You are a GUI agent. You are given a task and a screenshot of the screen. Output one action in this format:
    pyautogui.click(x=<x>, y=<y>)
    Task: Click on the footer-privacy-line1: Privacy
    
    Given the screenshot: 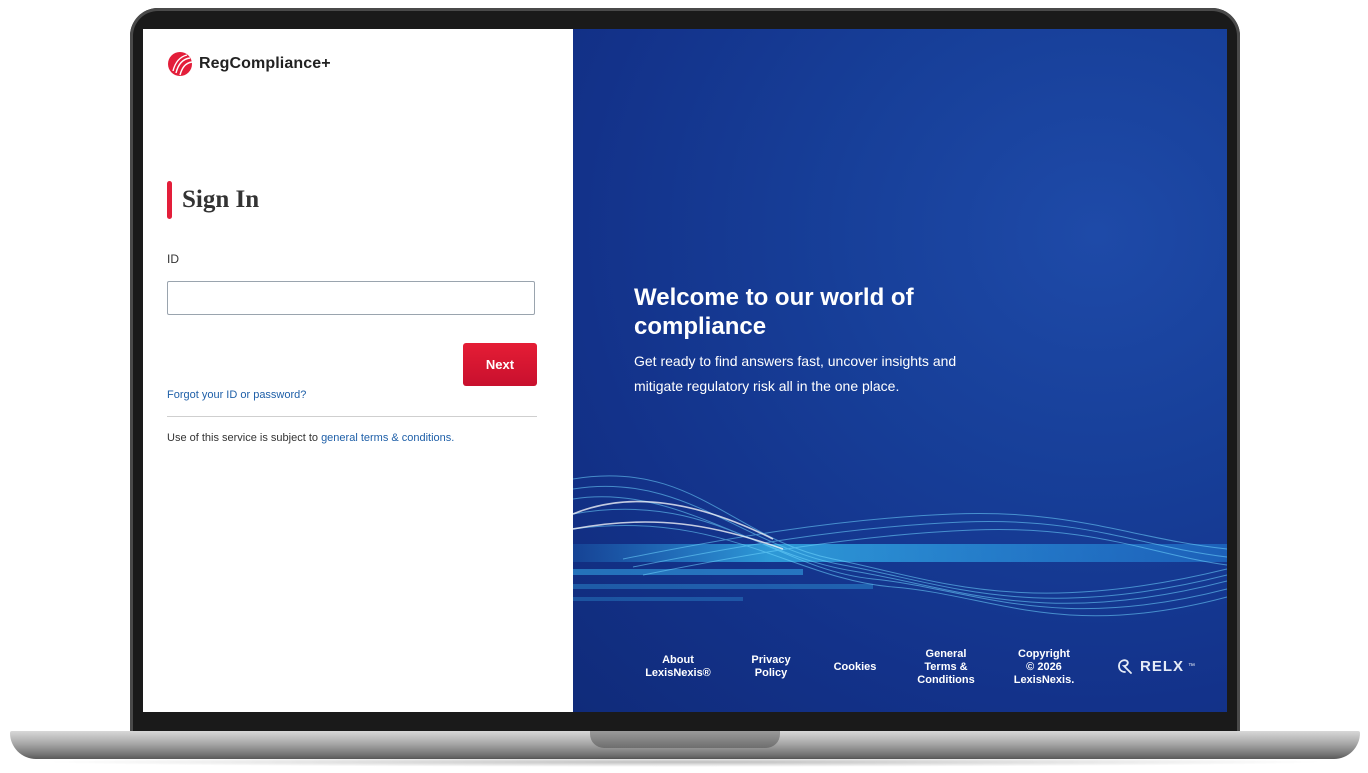 What is the action you would take?
    pyautogui.click(x=771, y=660)
    